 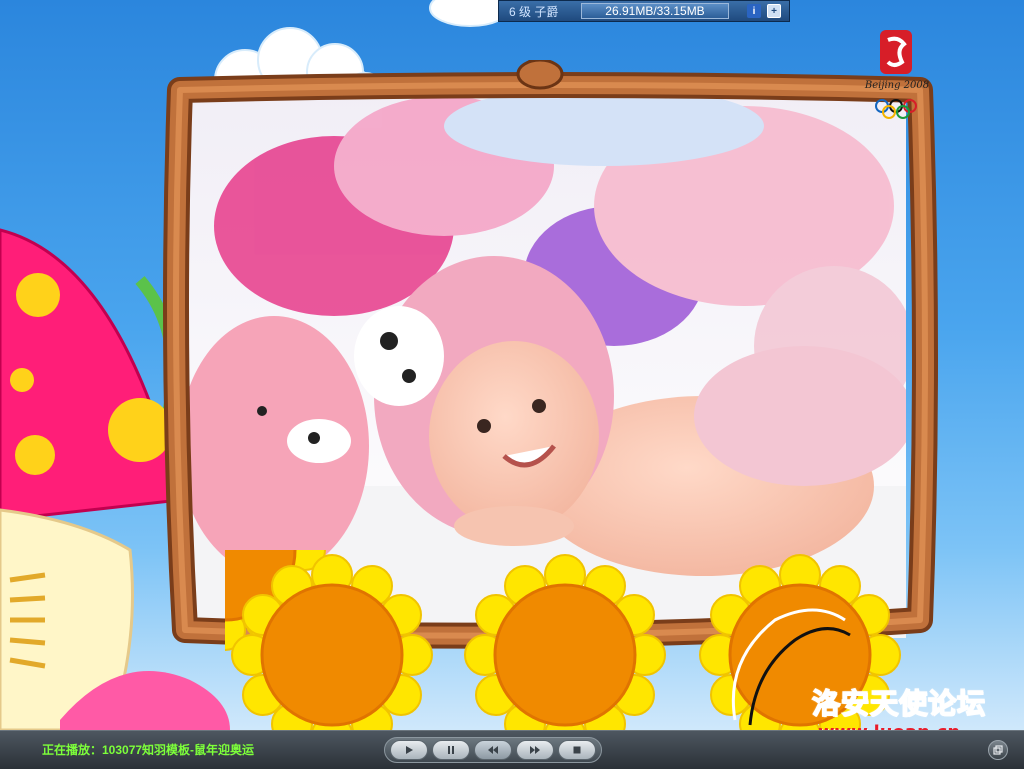 I want to click on user-level: 6 级 子爵, so click(x=534, y=11).